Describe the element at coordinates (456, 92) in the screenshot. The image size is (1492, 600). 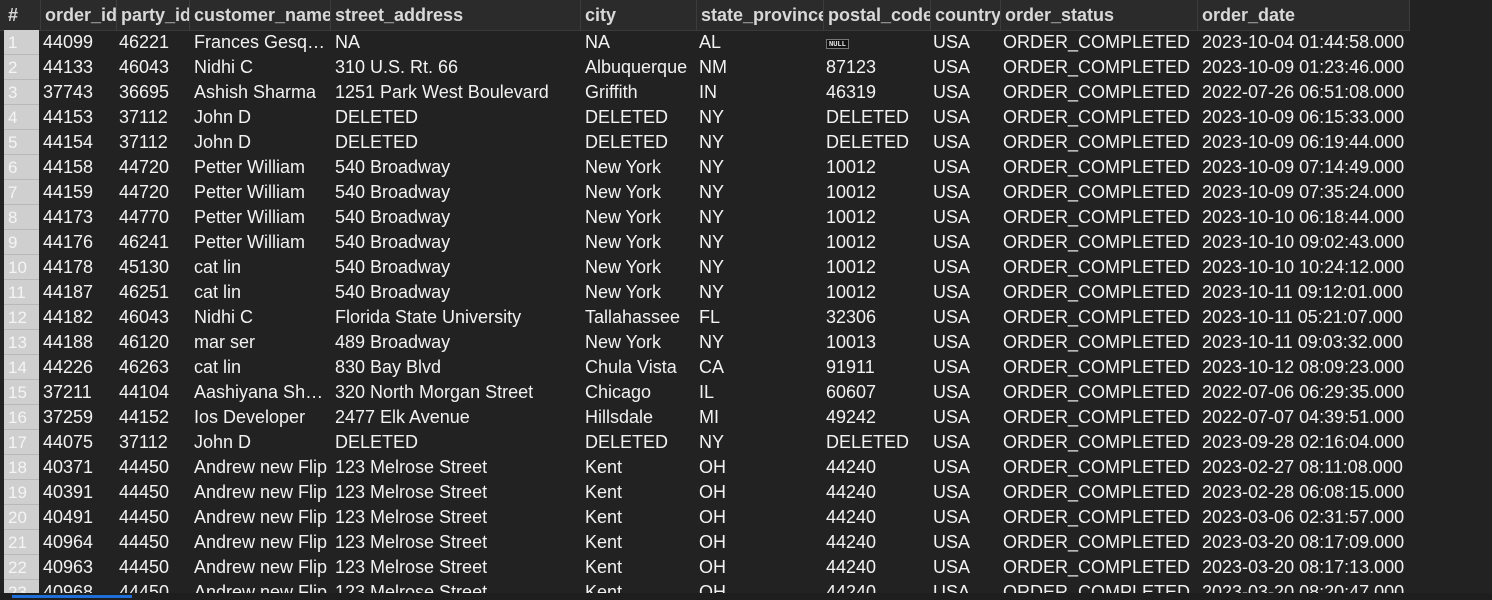
I see `street-address-cell: 1251 Park West Boulevard` at that location.